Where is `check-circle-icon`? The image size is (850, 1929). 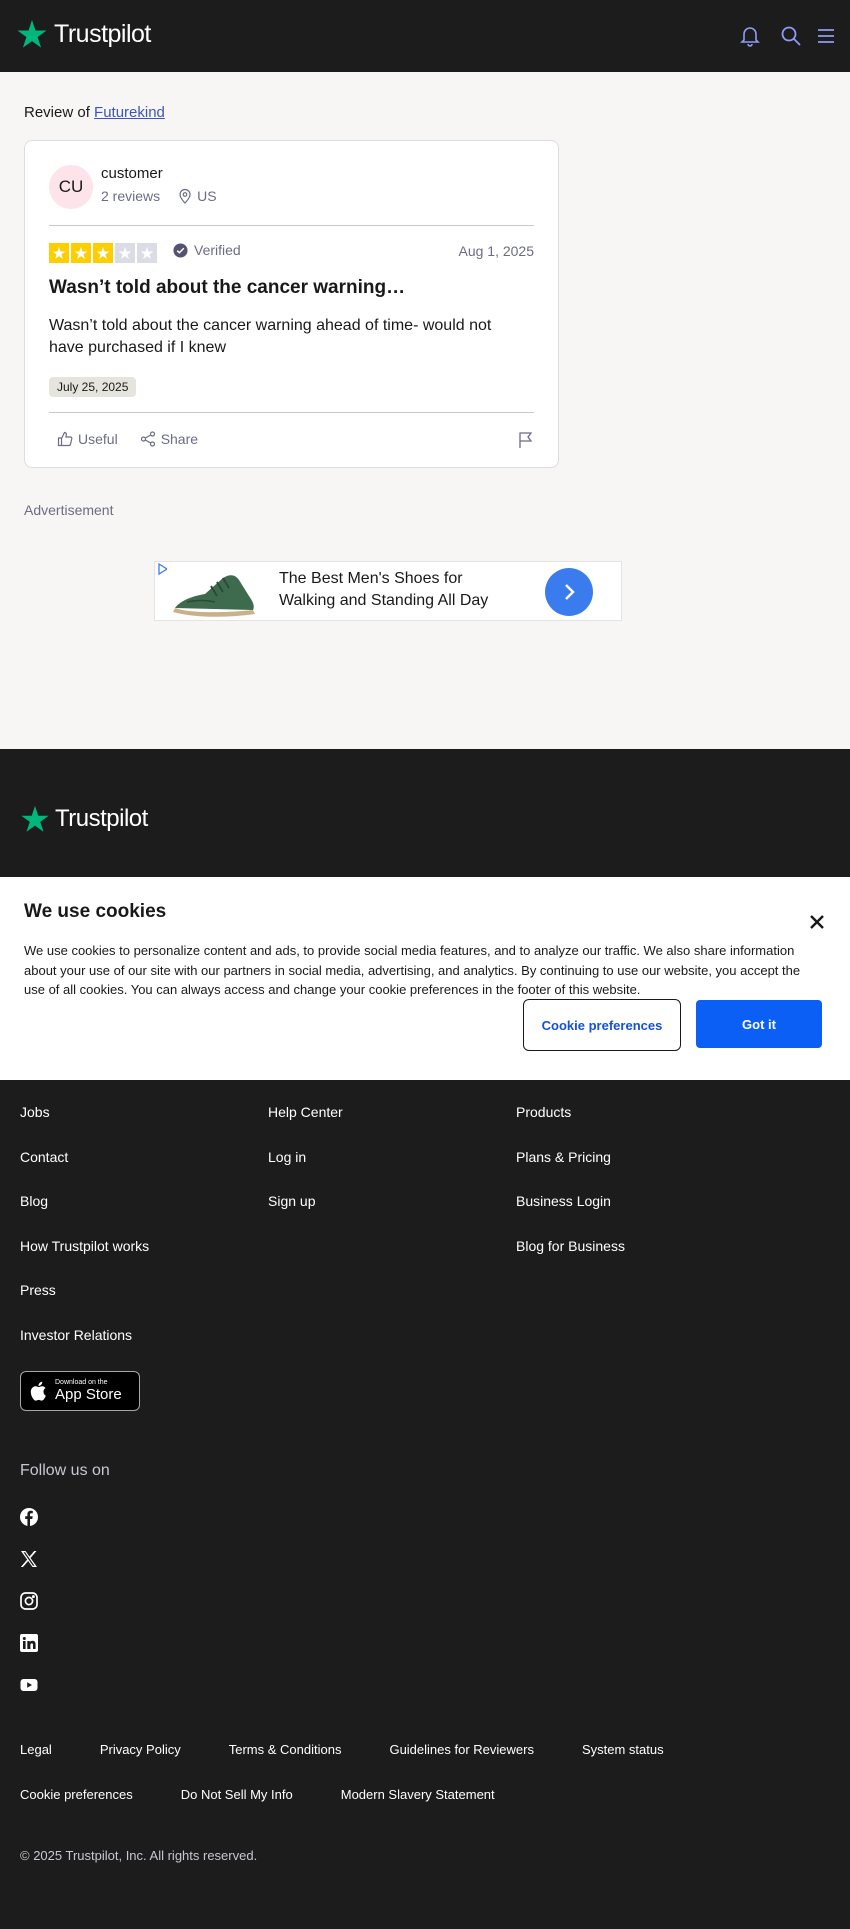 check-circle-icon is located at coordinates (180, 250).